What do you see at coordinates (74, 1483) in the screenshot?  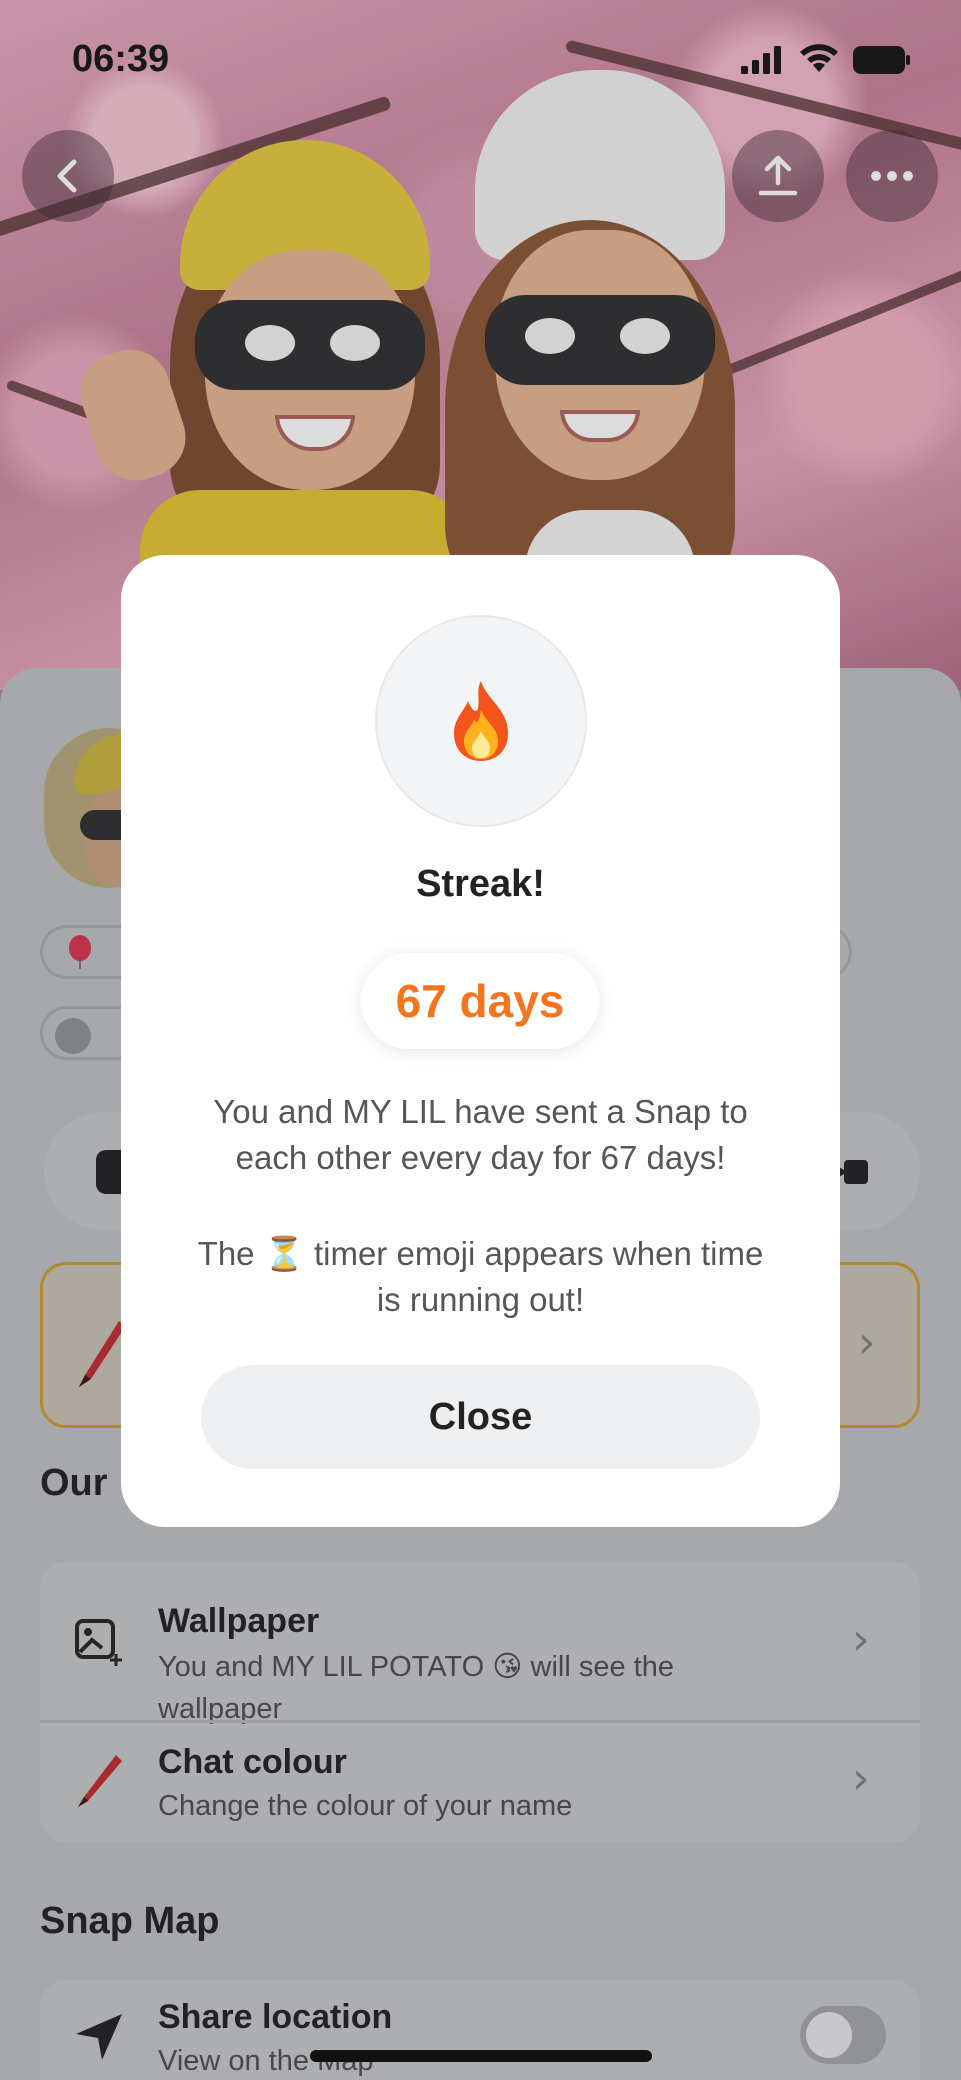 I see `section-our-title: Our` at bounding box center [74, 1483].